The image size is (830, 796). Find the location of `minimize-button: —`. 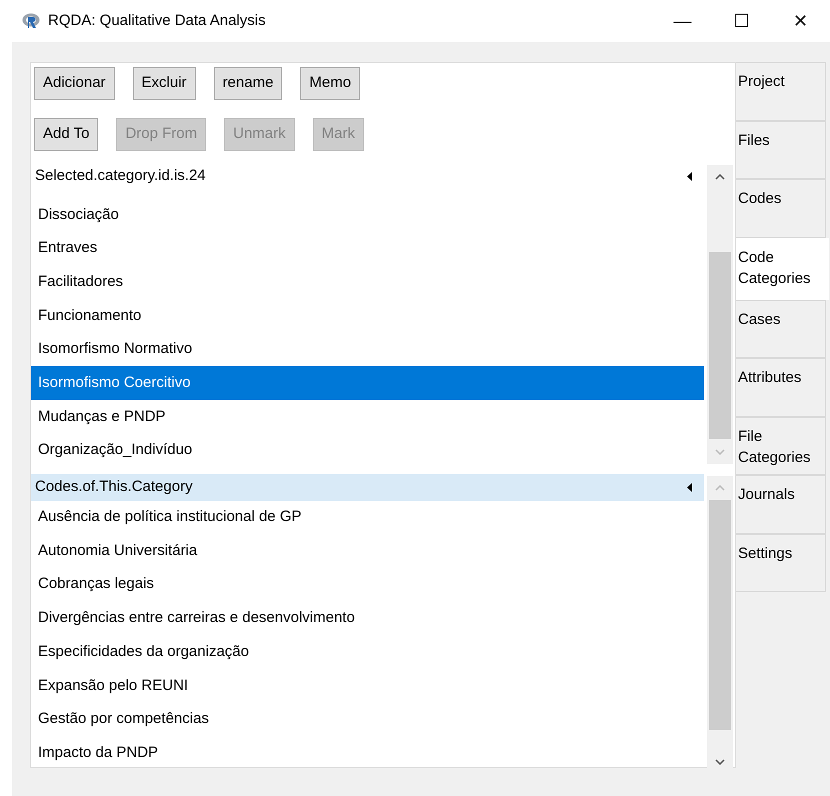

minimize-button: — is located at coordinates (682, 21).